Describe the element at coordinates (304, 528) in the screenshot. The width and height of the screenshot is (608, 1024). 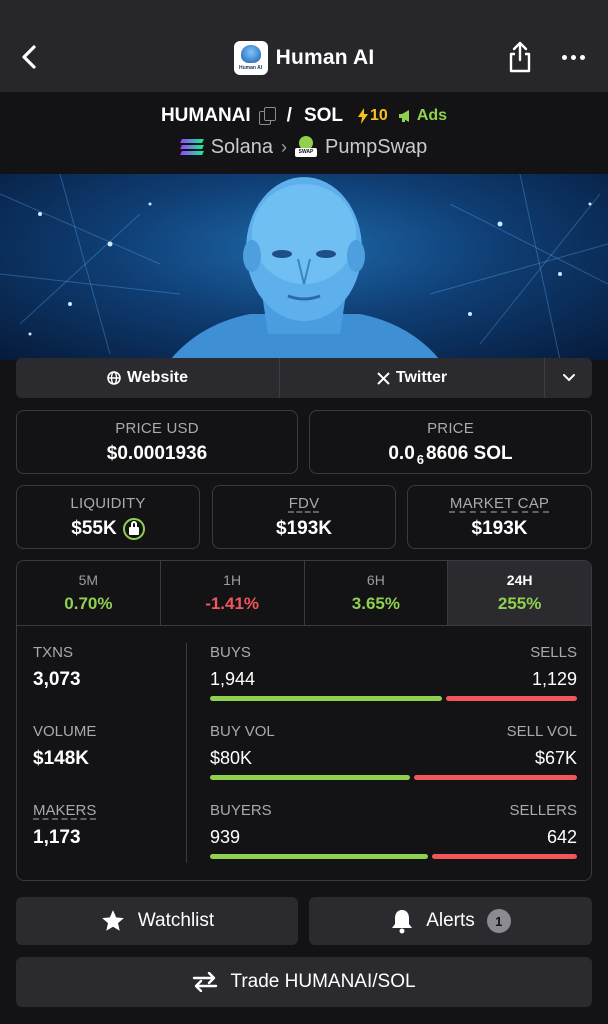
I see `fdv-value: $193K` at that location.